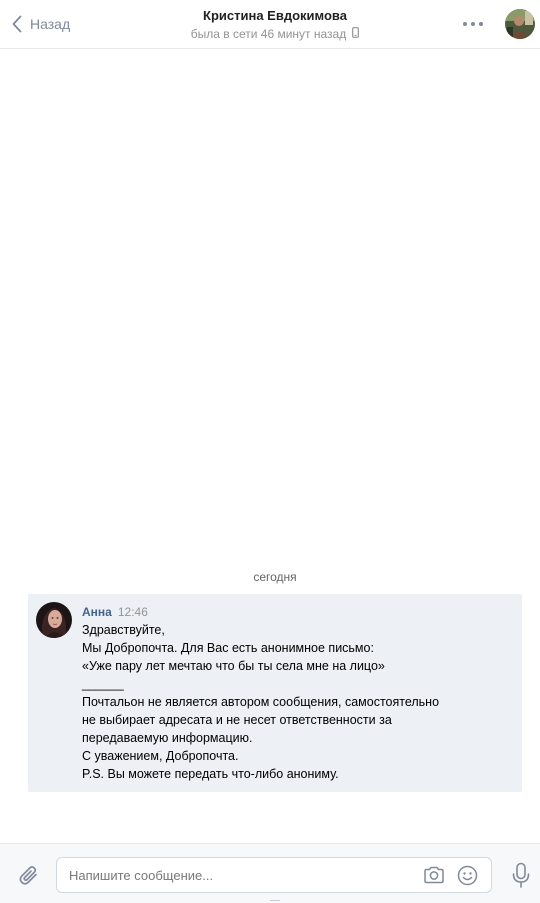 This screenshot has height=903, width=540. I want to click on message-input, so click(239, 875).